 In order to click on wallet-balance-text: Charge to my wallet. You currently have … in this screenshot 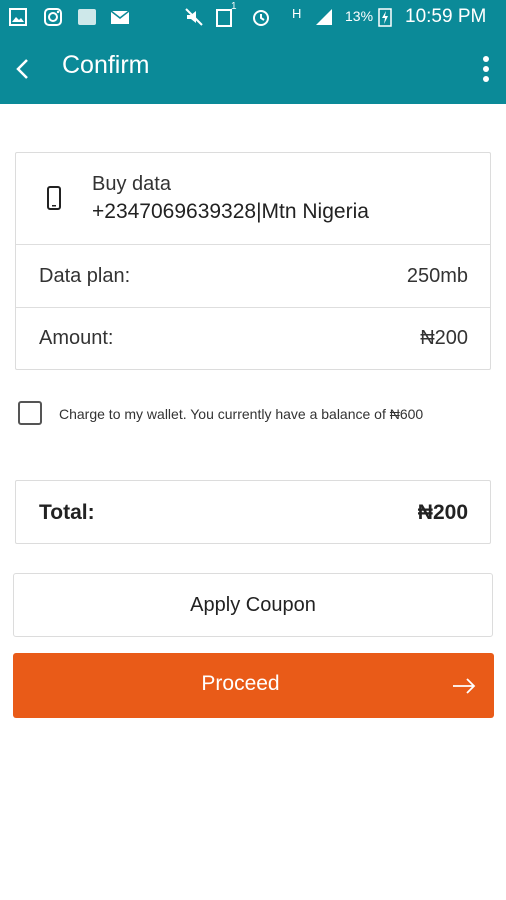, I will do `click(241, 414)`.